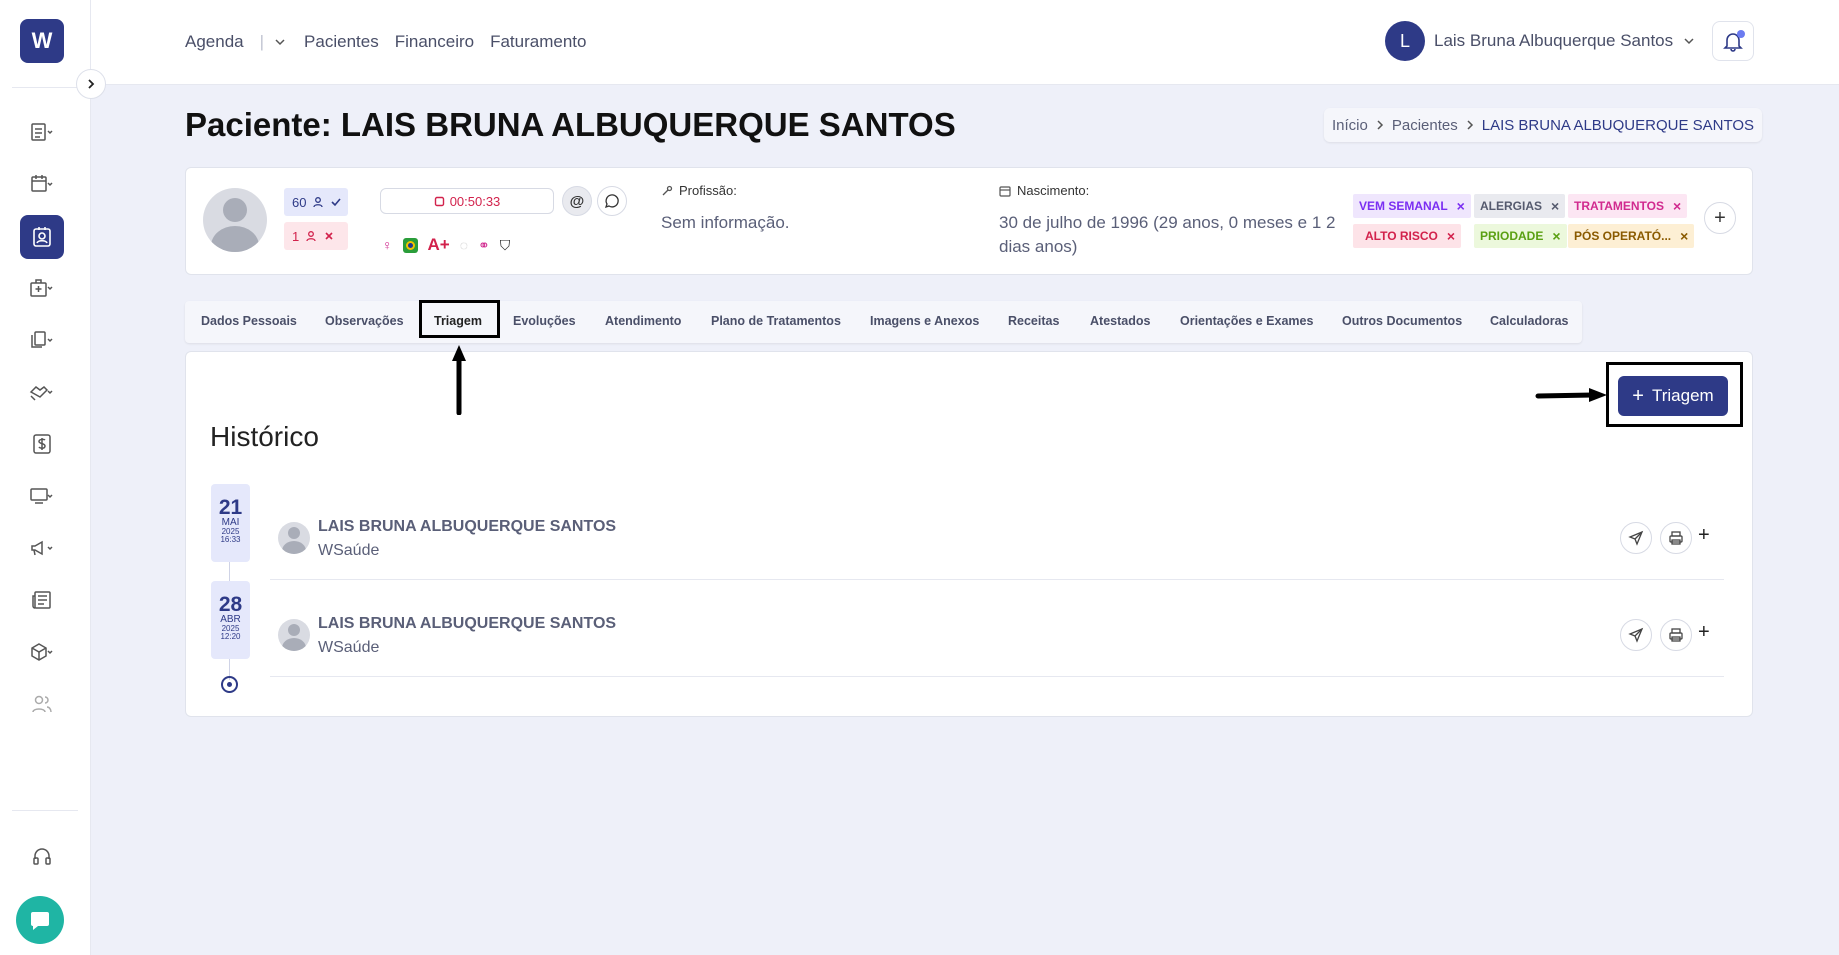 This screenshot has height=955, width=1839. Describe the element at coordinates (1741, 34) in the screenshot. I see `notification-dot` at that location.